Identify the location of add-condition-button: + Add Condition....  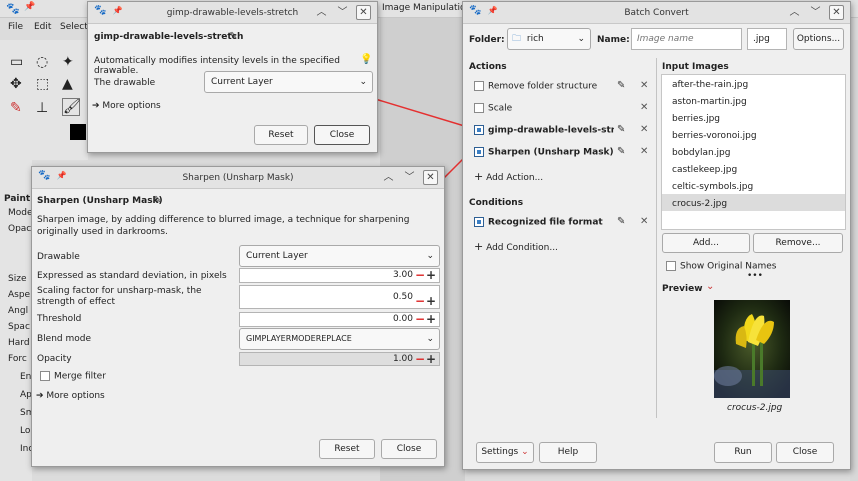
(516, 246).